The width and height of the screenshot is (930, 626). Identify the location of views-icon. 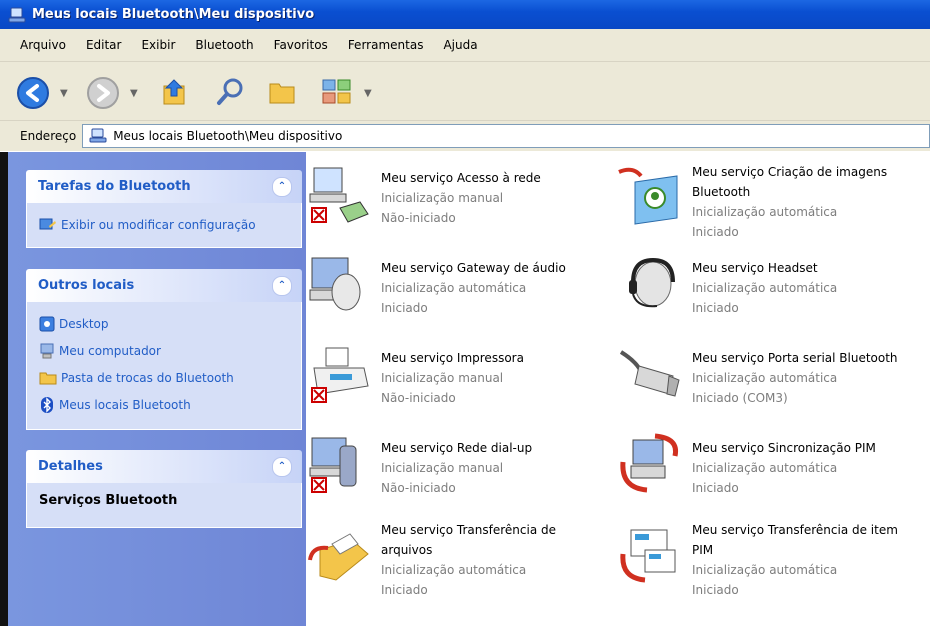
(337, 92).